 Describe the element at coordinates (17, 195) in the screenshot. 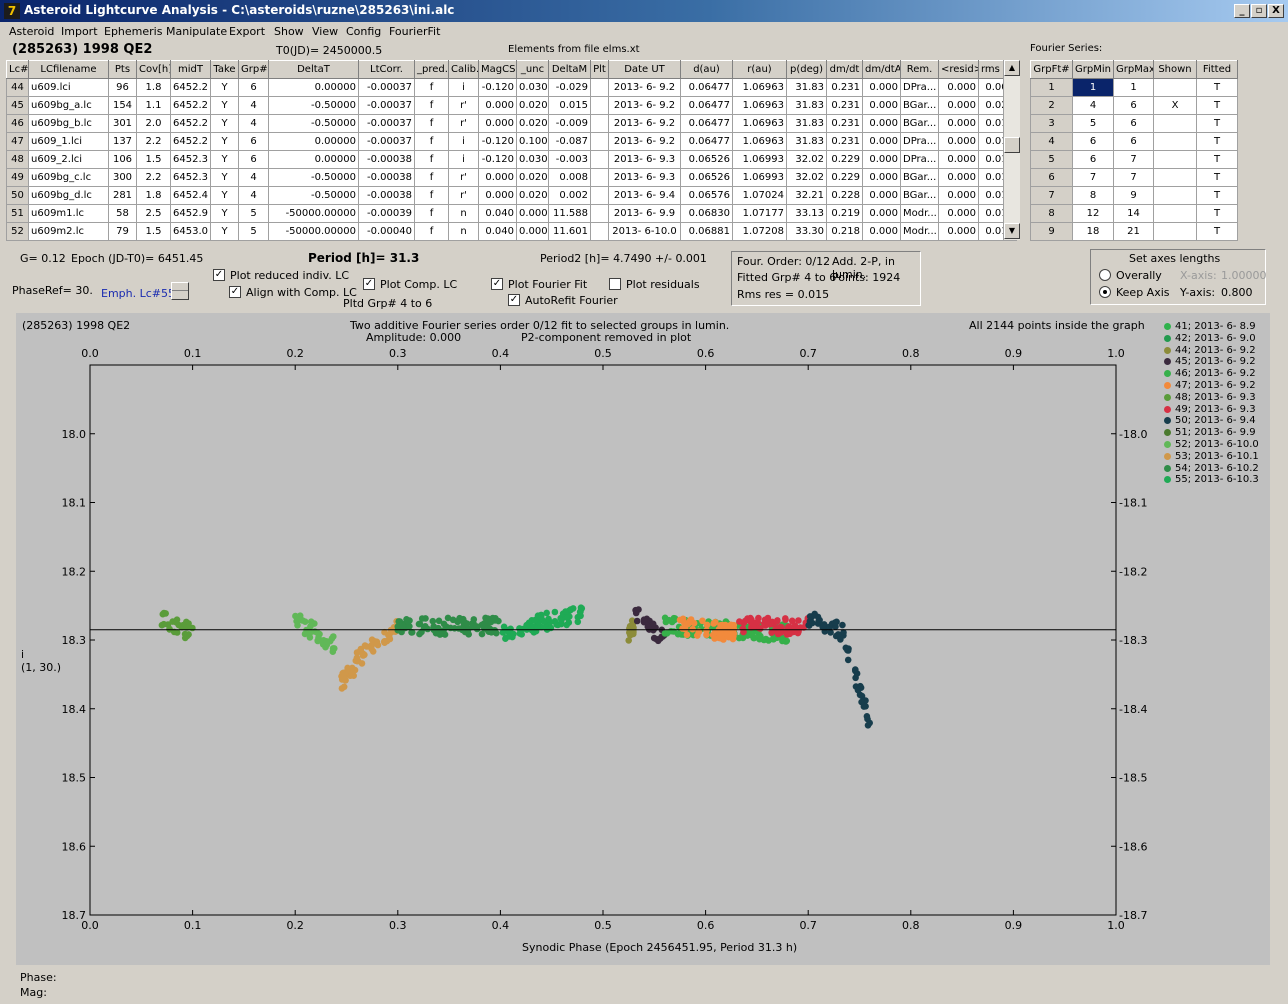

I see `table-cell: 50` at that location.